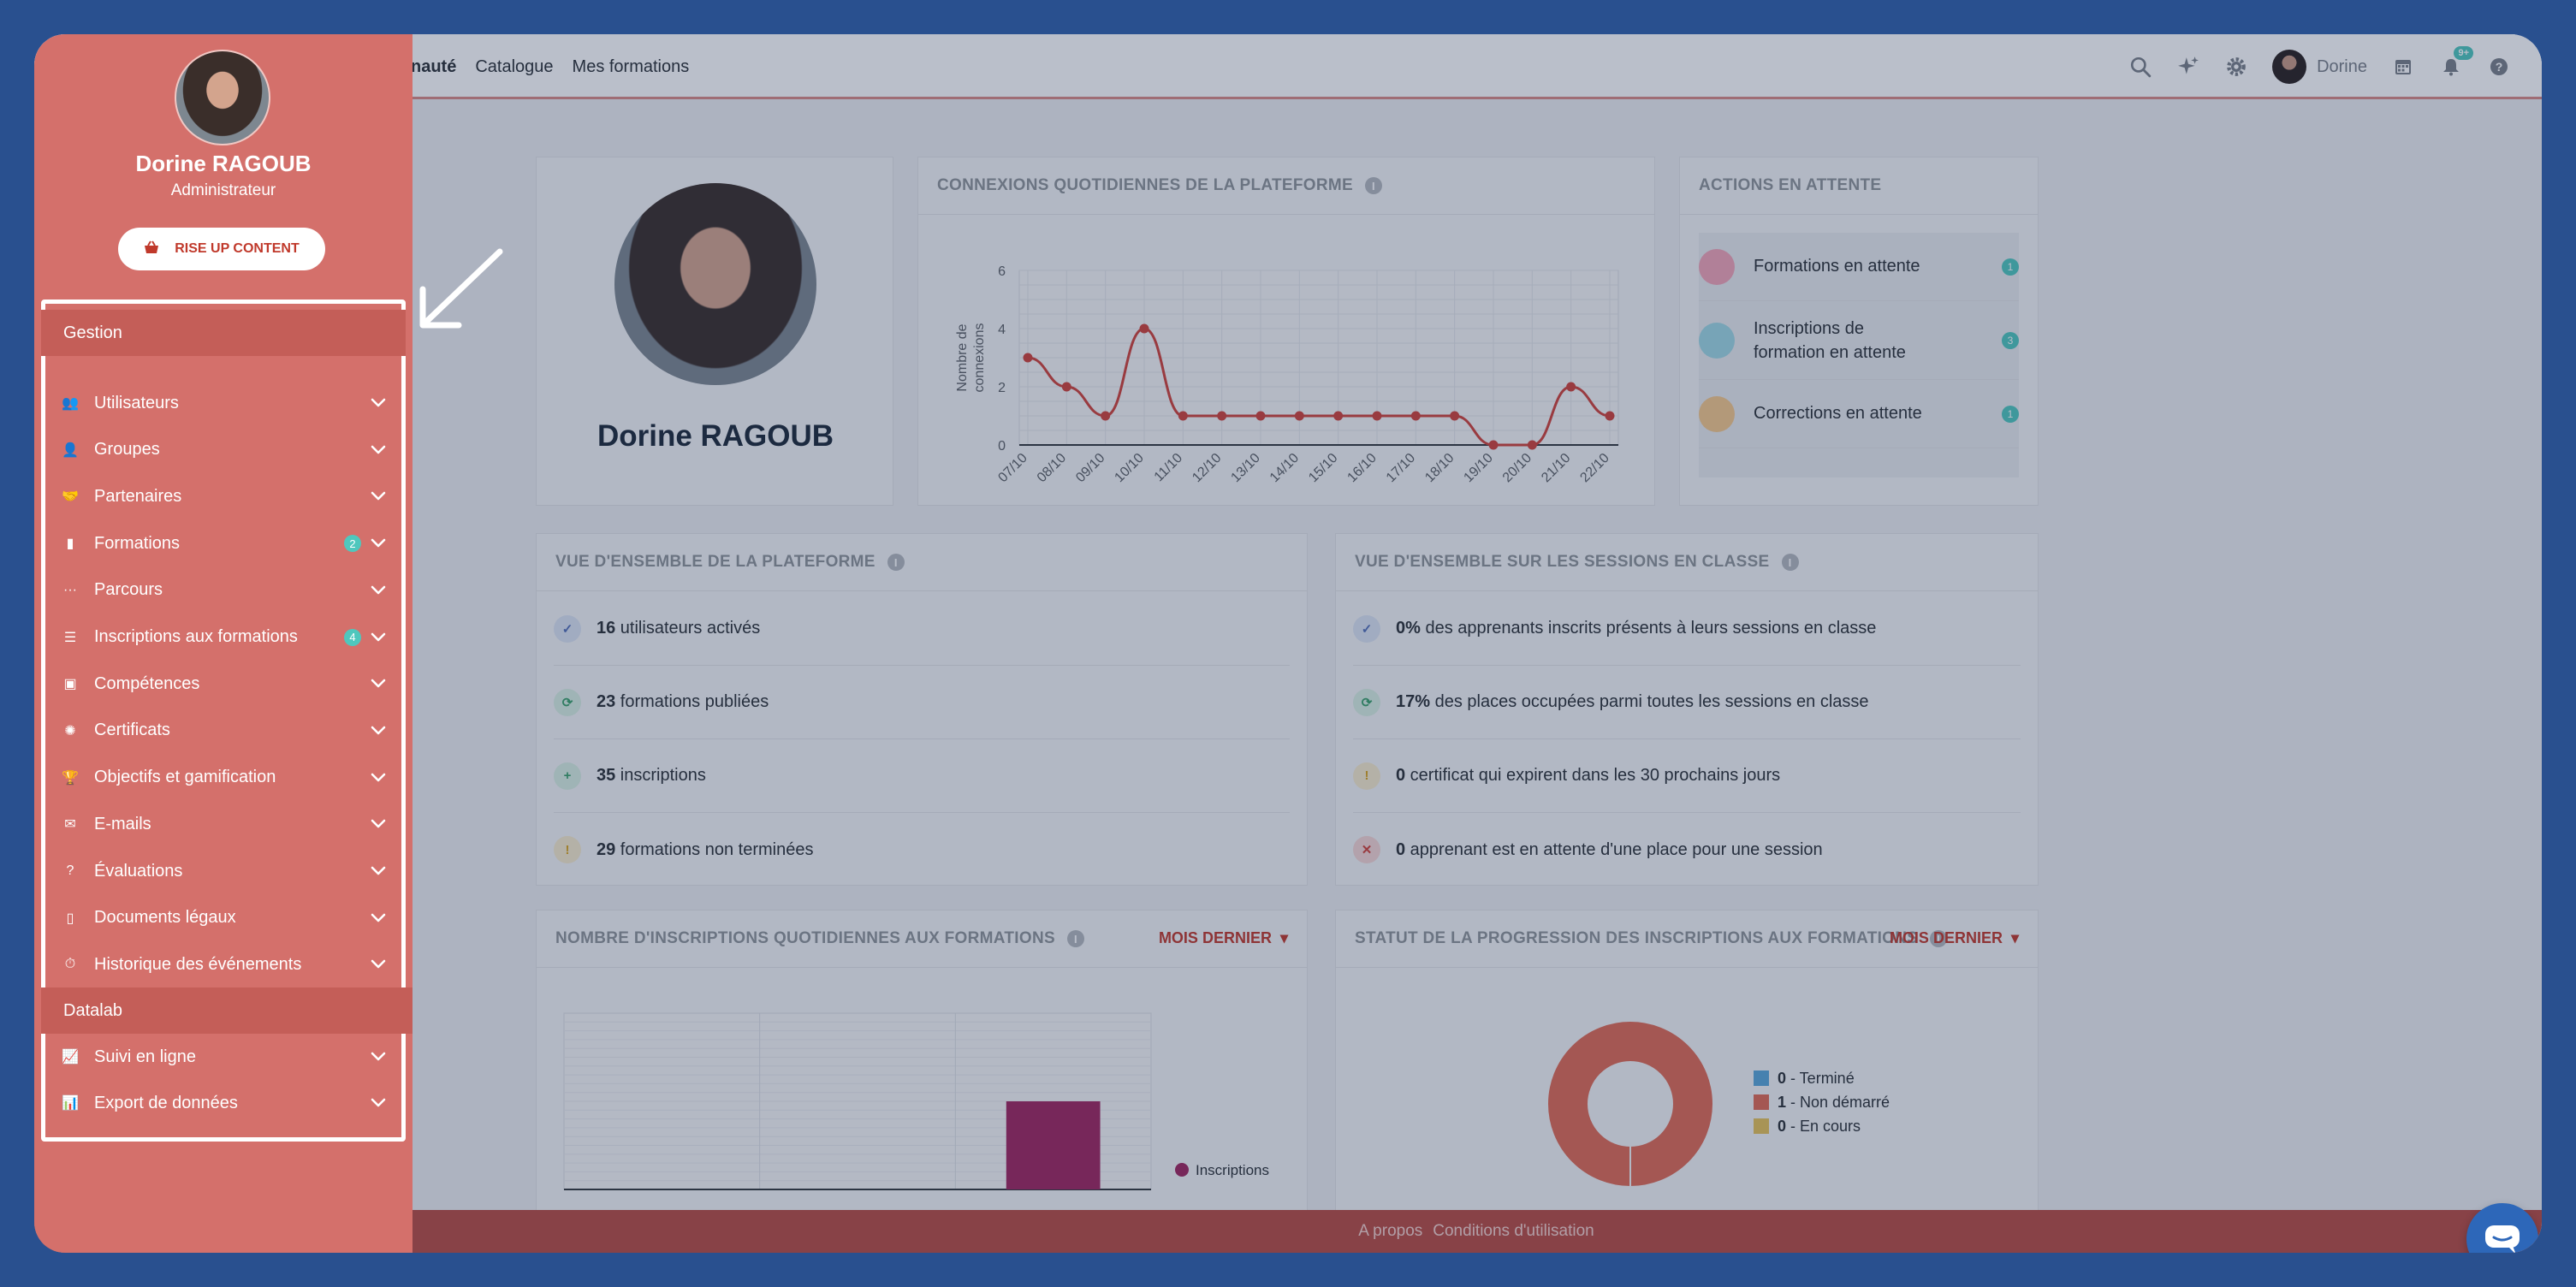  I want to click on sidebar-item-label: Historique des événements, so click(198, 964).